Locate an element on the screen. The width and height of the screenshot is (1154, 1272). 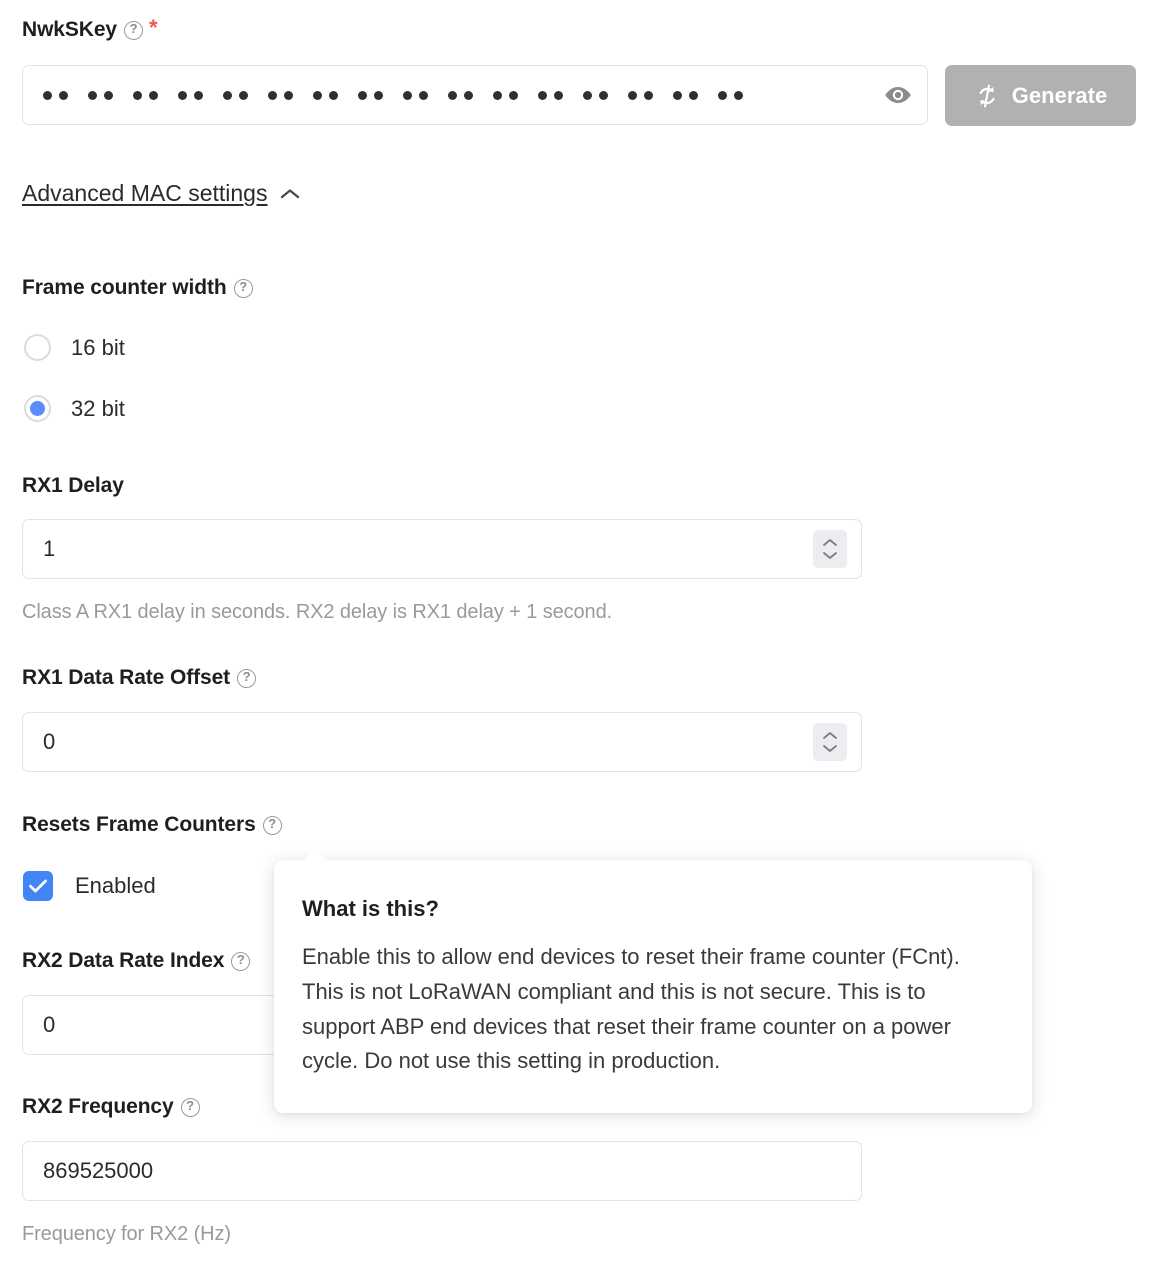
rx1-data-rate-offset-label: RX1 Data Rate Offset ? is located at coordinates (139, 678).